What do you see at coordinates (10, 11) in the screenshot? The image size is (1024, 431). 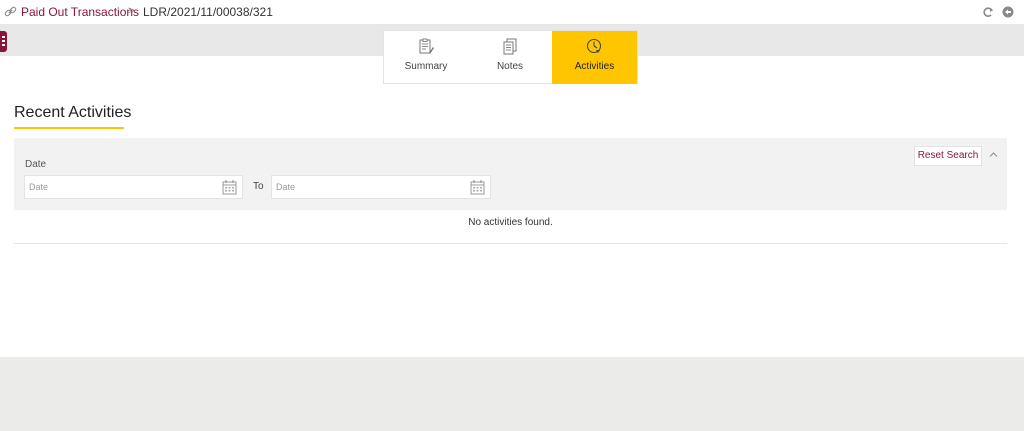 I see `link-icon` at bounding box center [10, 11].